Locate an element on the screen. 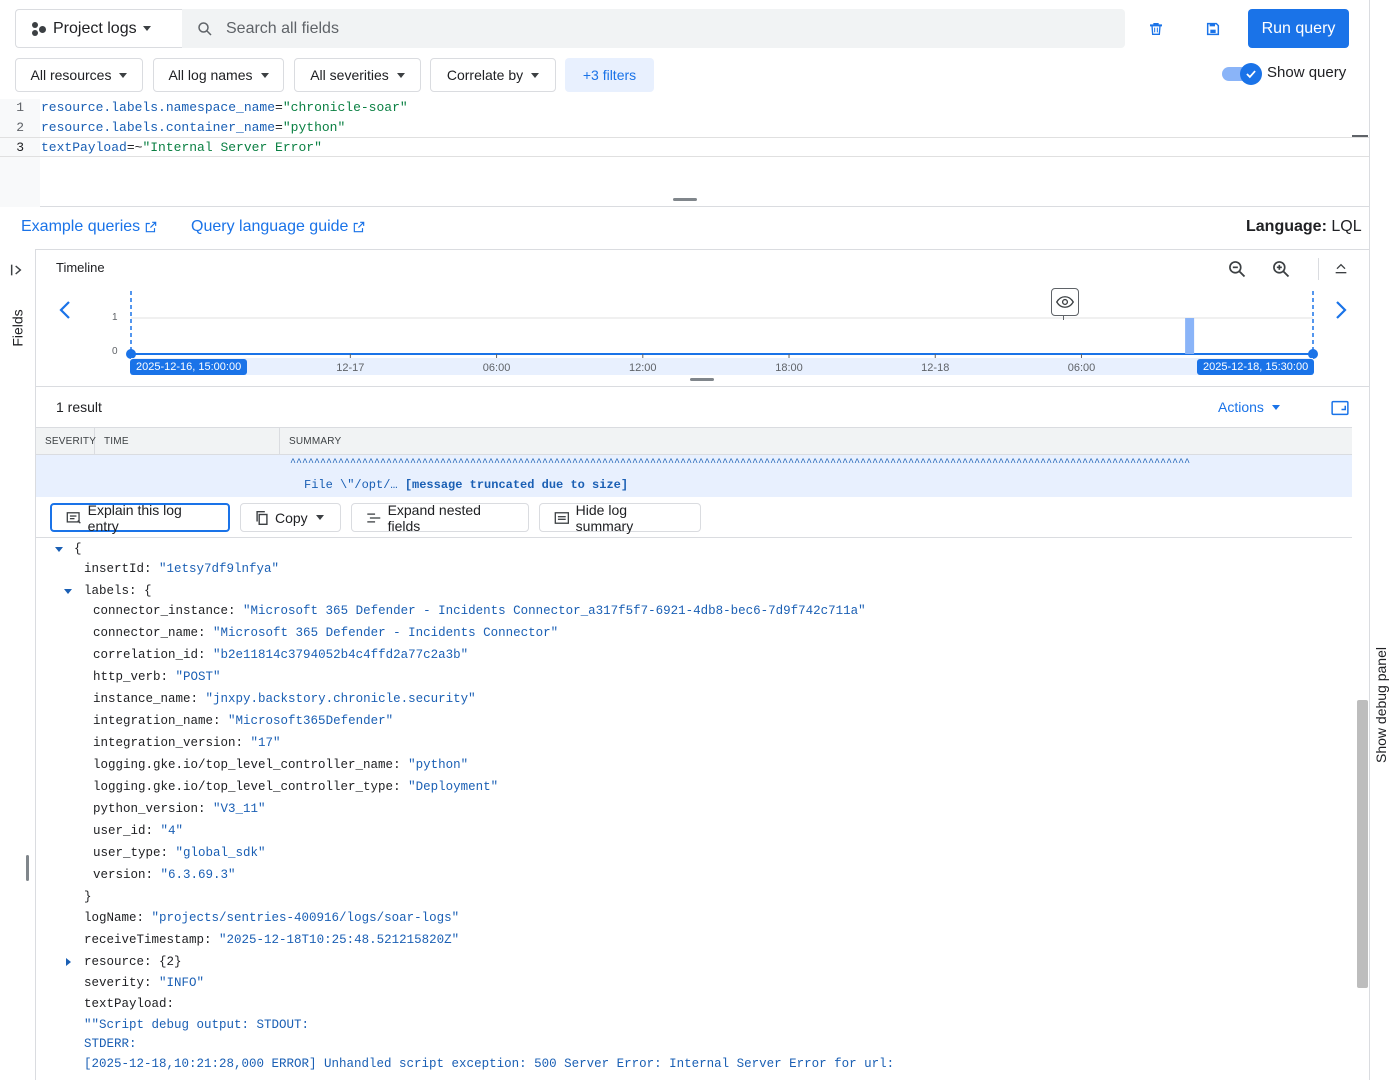  timeline-bar is located at coordinates (1190, 336).